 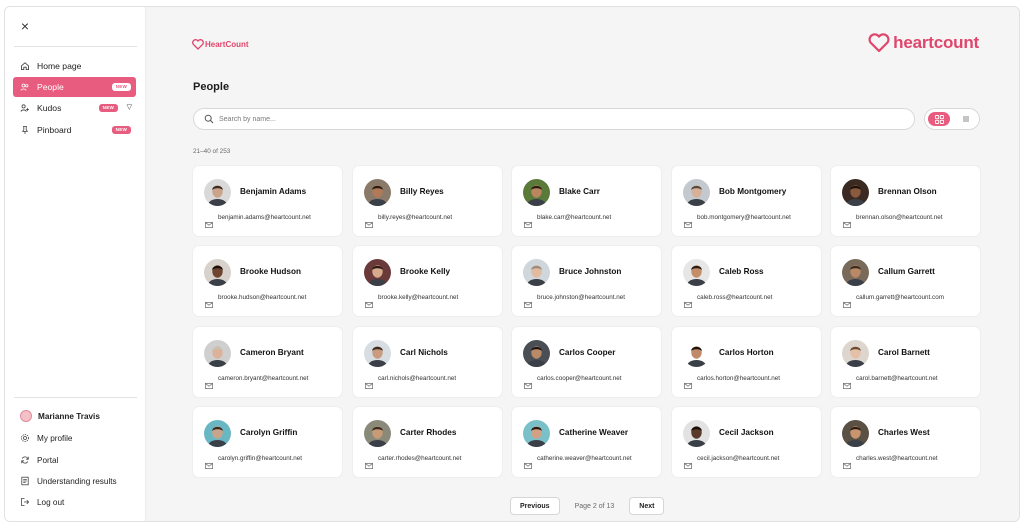 What do you see at coordinates (129, 107) in the screenshot?
I see `chevron-down-icon: ▽` at bounding box center [129, 107].